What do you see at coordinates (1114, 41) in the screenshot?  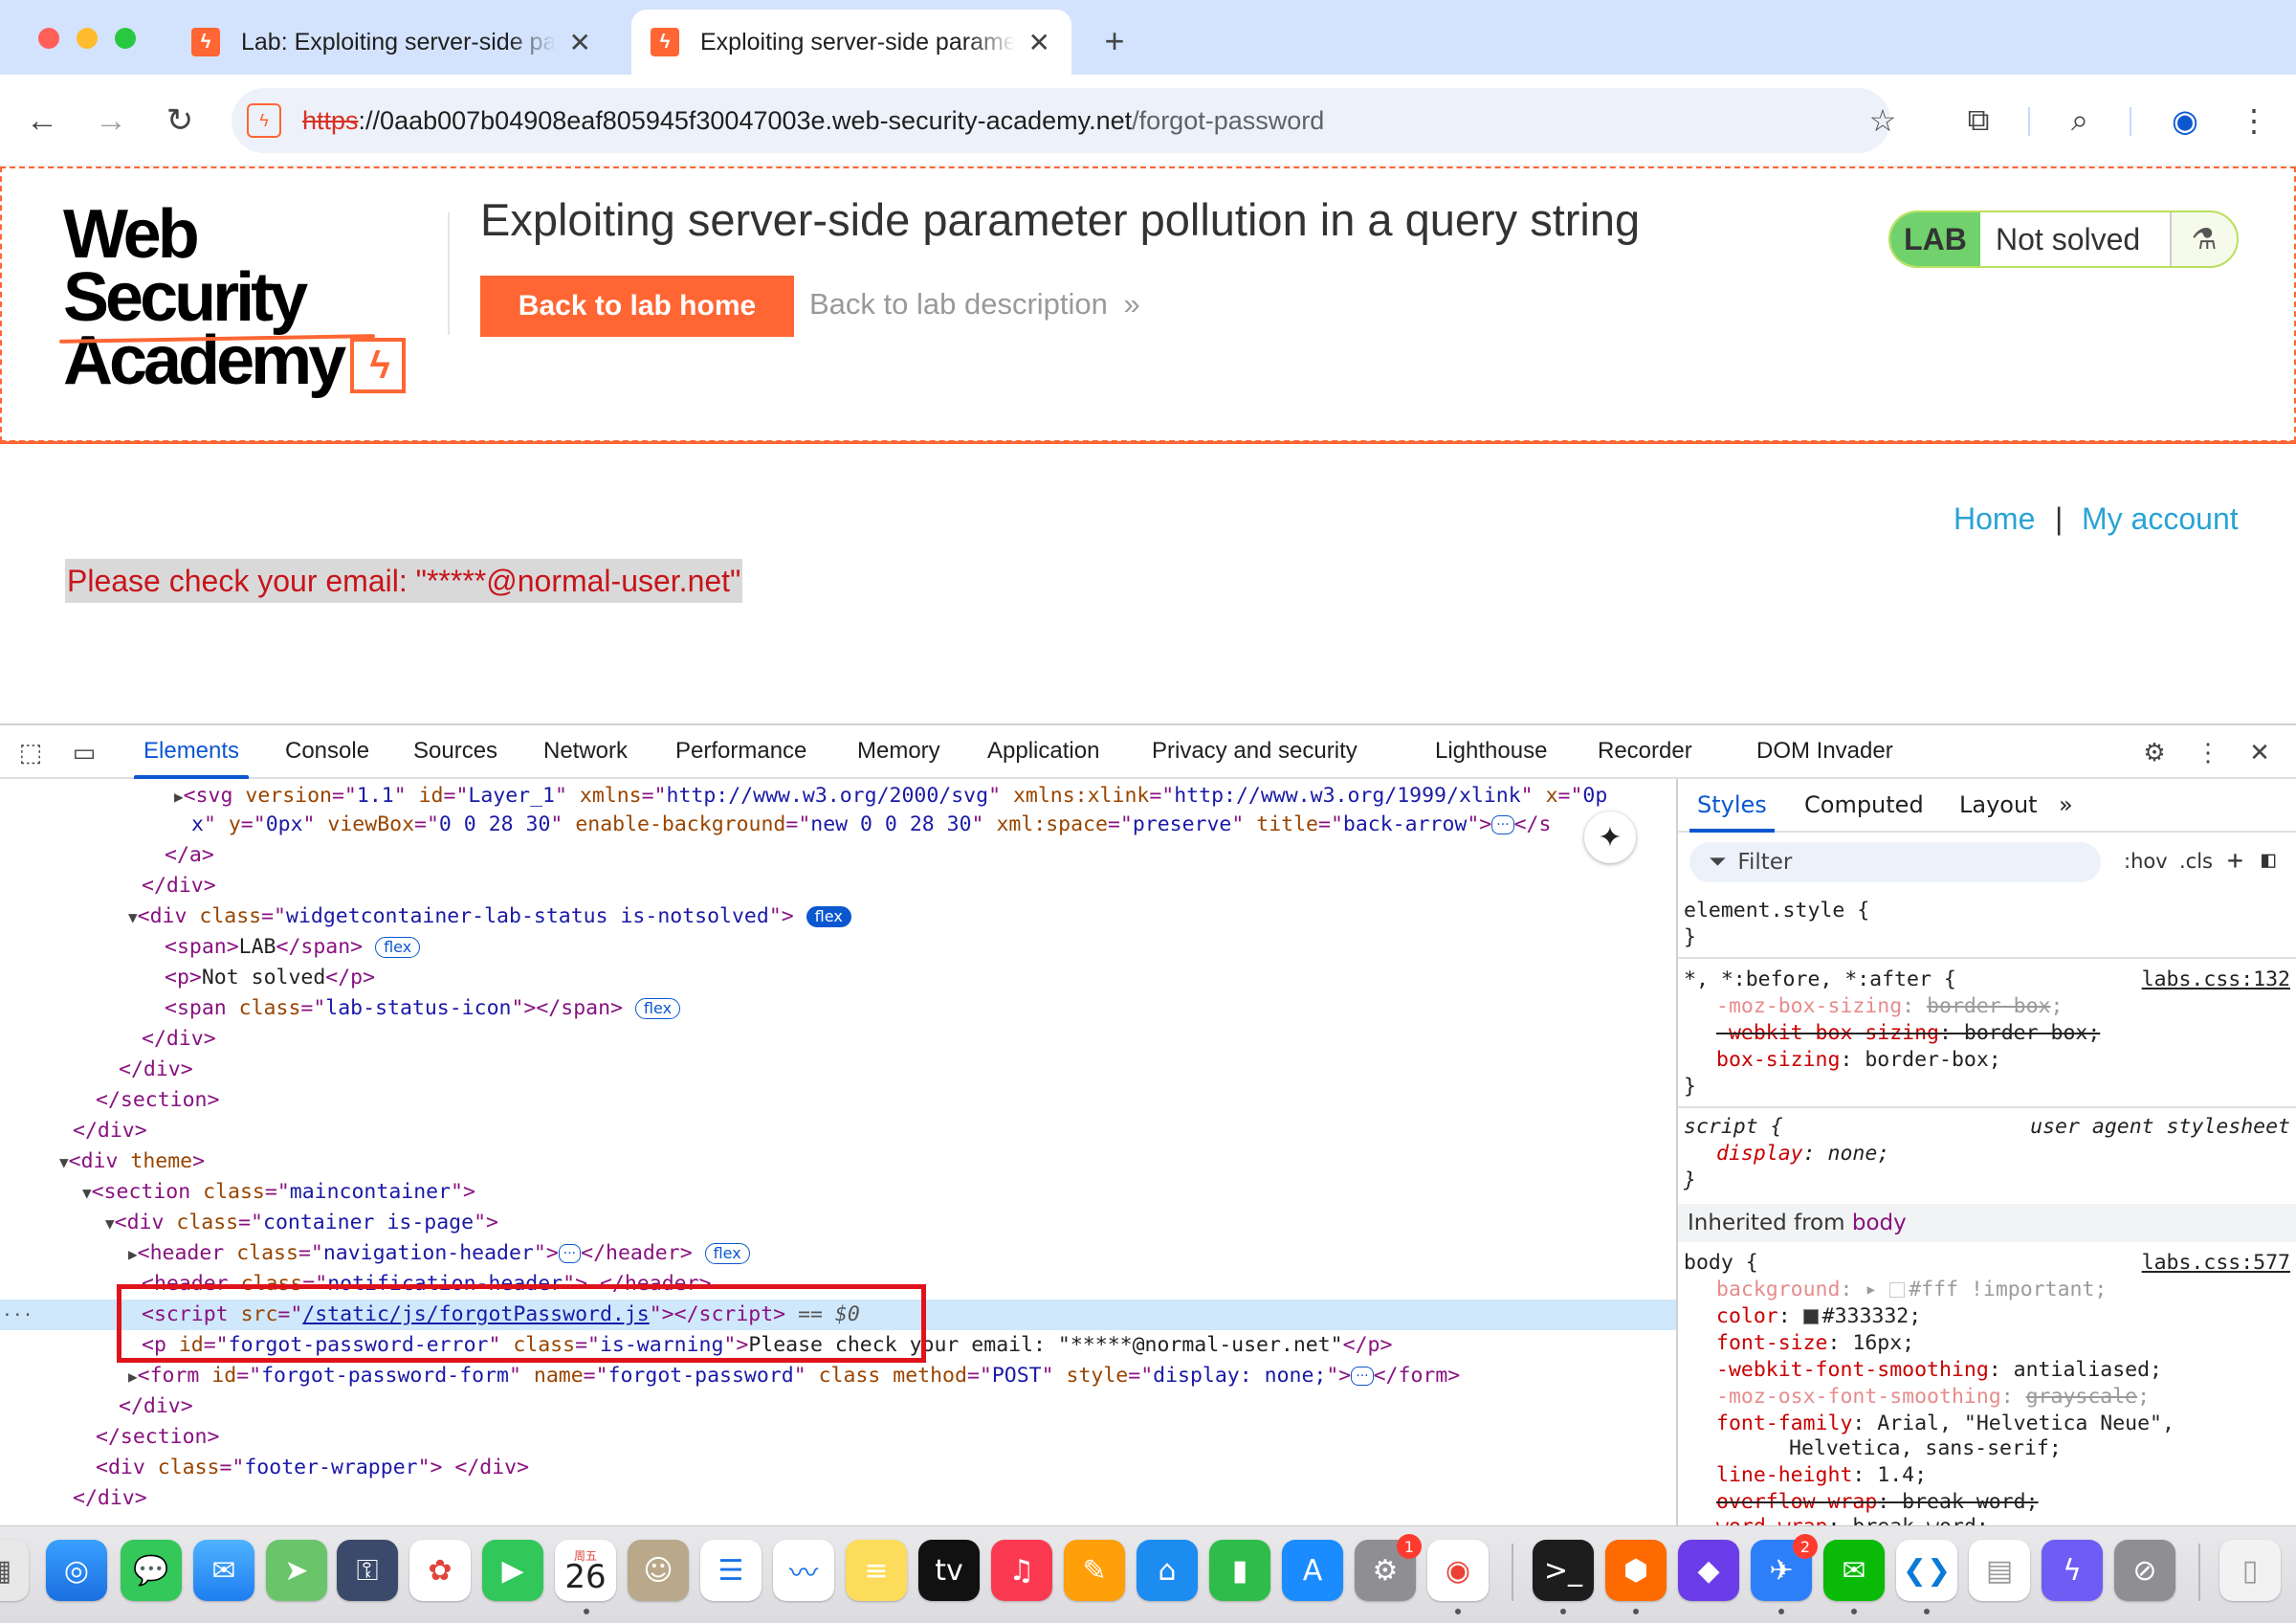 I see `new-tab-button: +` at bounding box center [1114, 41].